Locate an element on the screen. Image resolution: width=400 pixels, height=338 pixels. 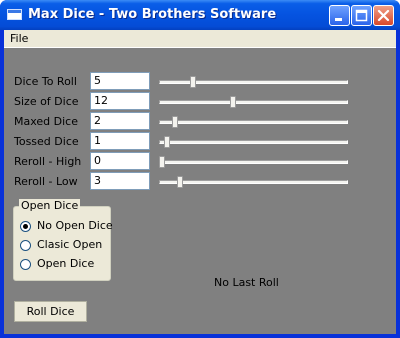
tossed-dice-slider is located at coordinates (253, 142).